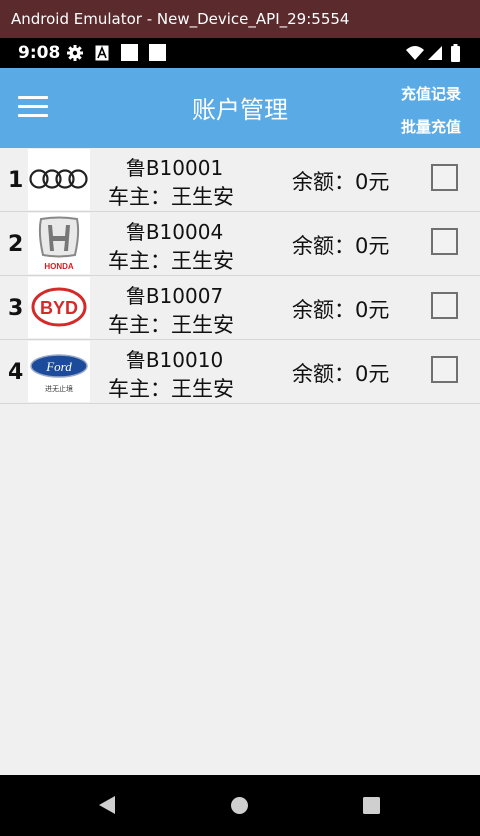 The width and height of the screenshot is (480, 836). Describe the element at coordinates (240, 180) in the screenshot. I see `account-row: 1 鲁B10001 车主：王生安 余额：0元` at that location.